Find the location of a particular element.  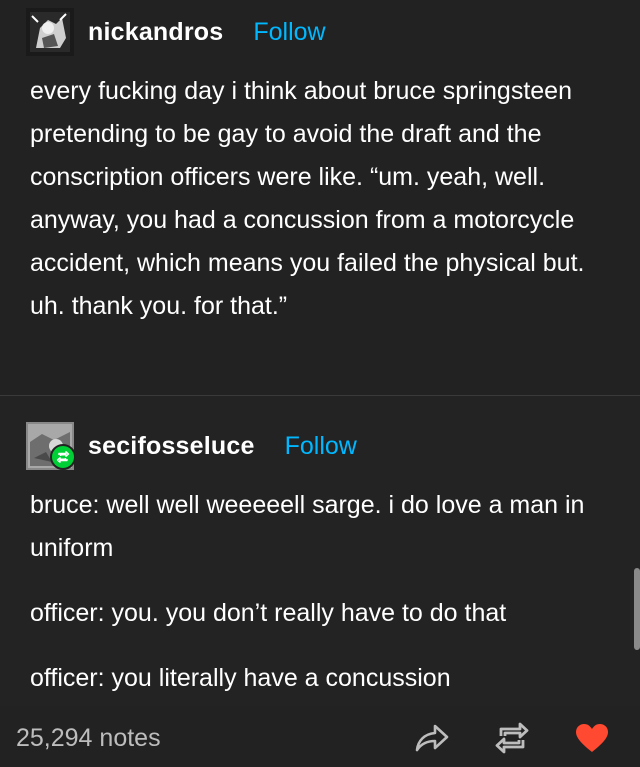

post-header: nickandros Follow is located at coordinates (176, 32).